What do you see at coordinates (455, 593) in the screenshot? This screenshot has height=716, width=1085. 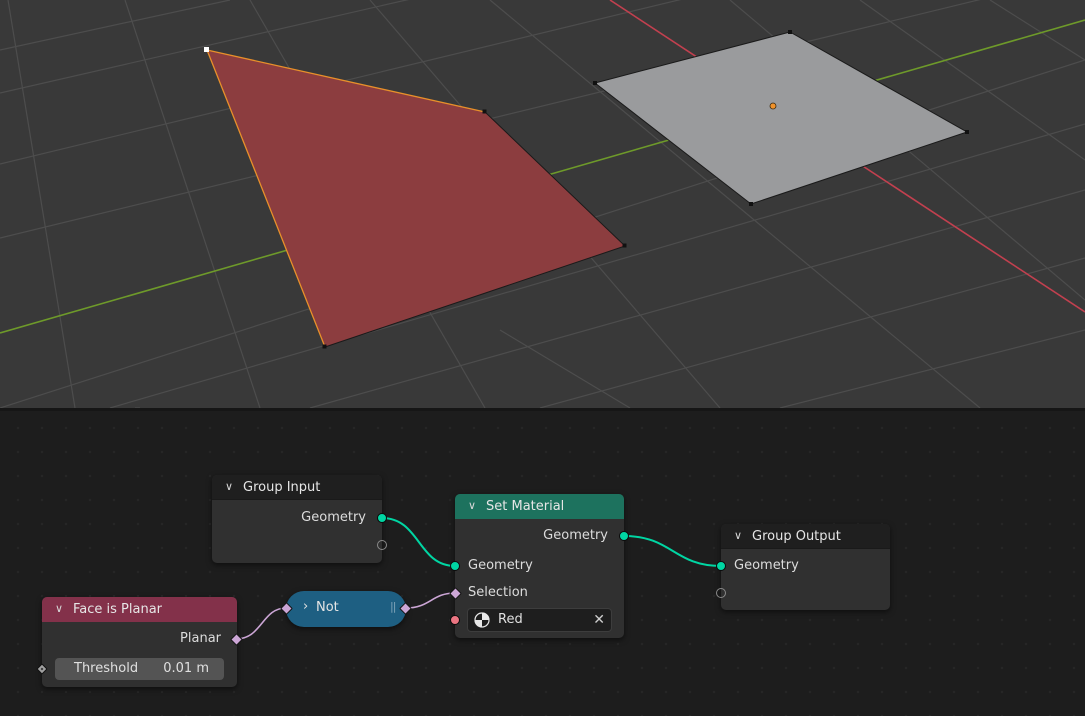 I see `input-socket-selection` at bounding box center [455, 593].